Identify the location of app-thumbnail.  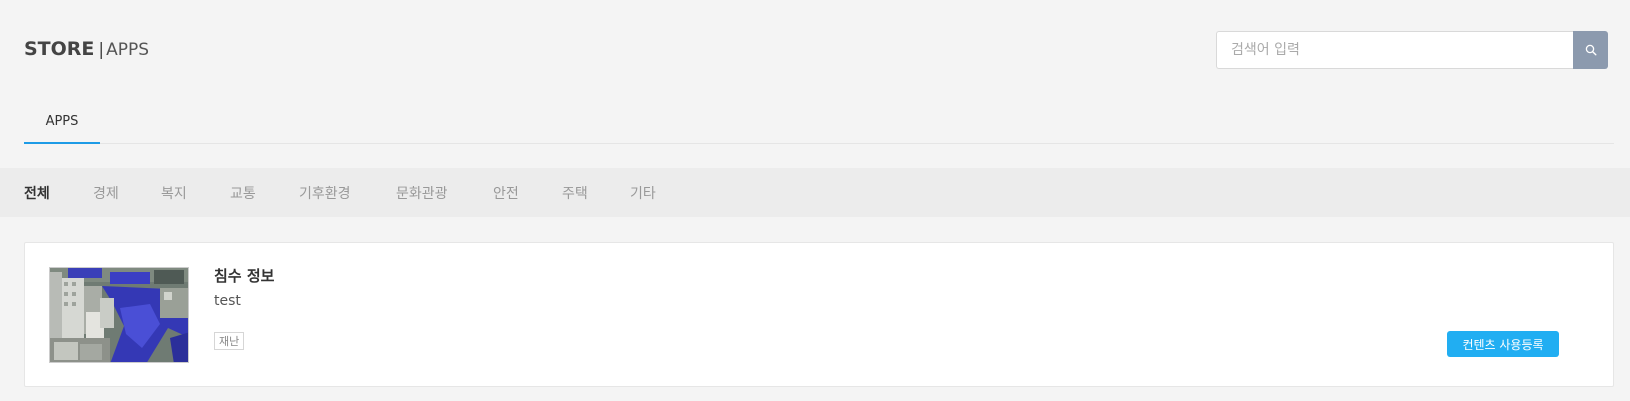
(119, 315).